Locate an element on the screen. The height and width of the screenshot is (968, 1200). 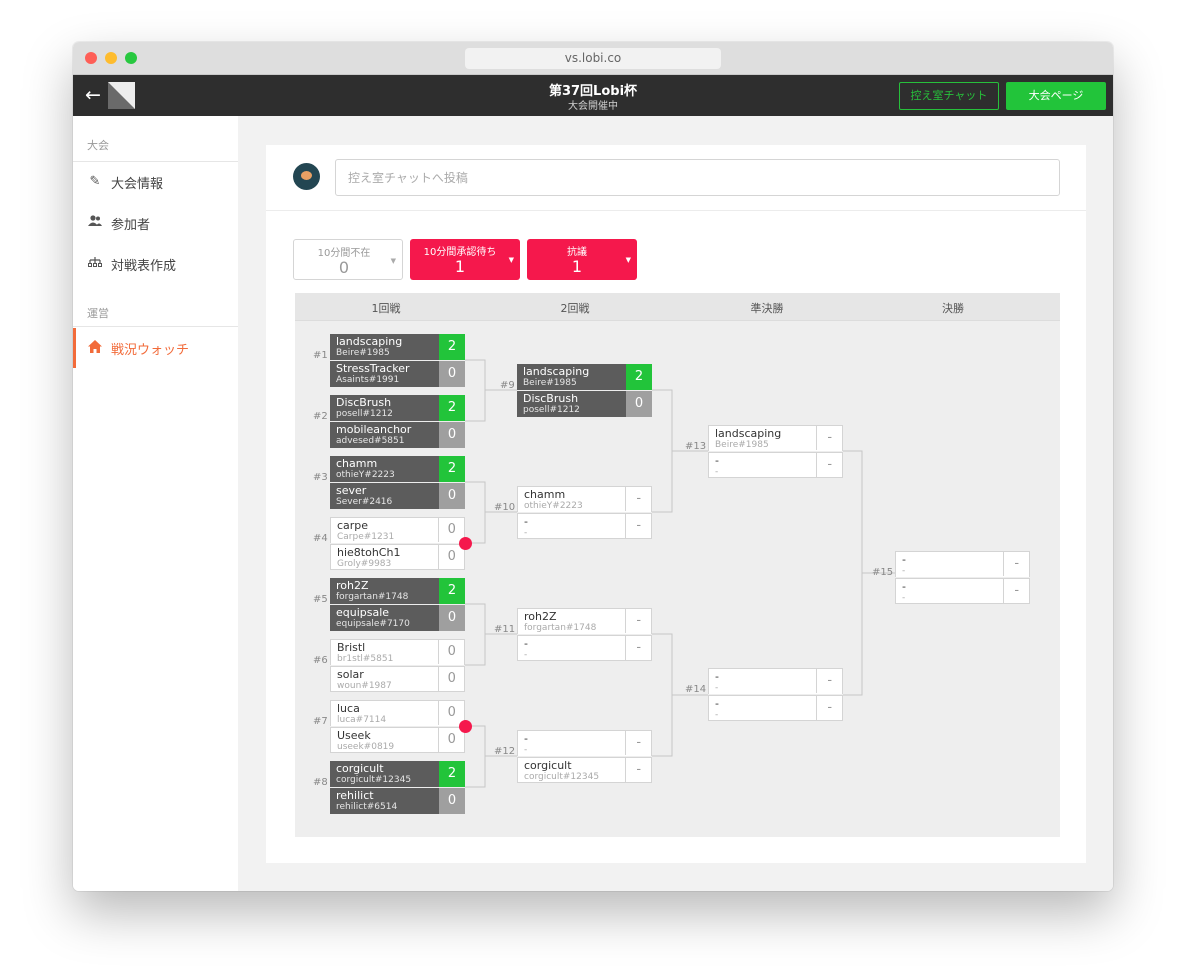
bracket-player-slot: landscaping Beire#1985 - is located at coordinates (775, 438).